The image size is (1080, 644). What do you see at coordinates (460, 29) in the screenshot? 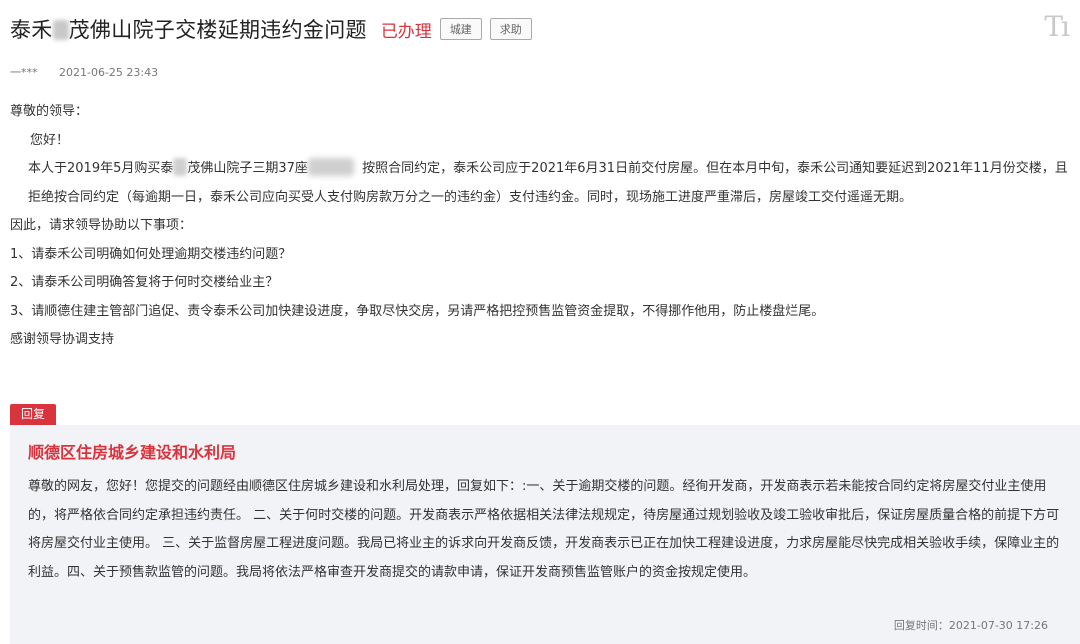
I see `tag-category: 城建` at bounding box center [460, 29].